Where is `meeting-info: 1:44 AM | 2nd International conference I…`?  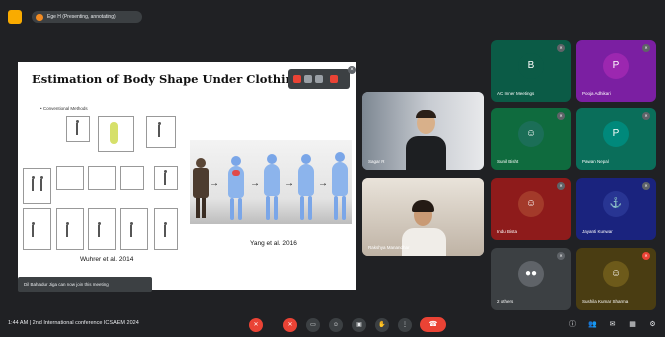
meeting-info: 1:44 AM | 2nd International conference I… is located at coordinates (73, 323).